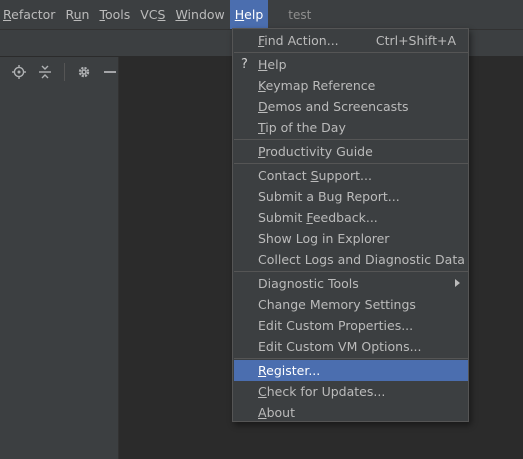 The width and height of the screenshot is (523, 459). What do you see at coordinates (199, 14) in the screenshot?
I see `menu-window: Window` at bounding box center [199, 14].